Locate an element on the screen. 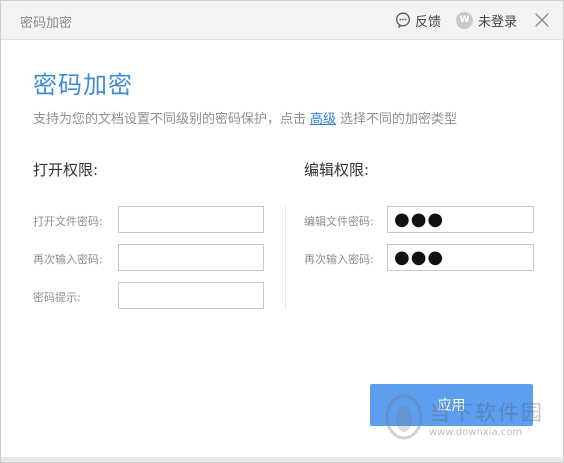 The height and width of the screenshot is (463, 564). password-hint-label: 密码提示: is located at coordinates (57, 297).